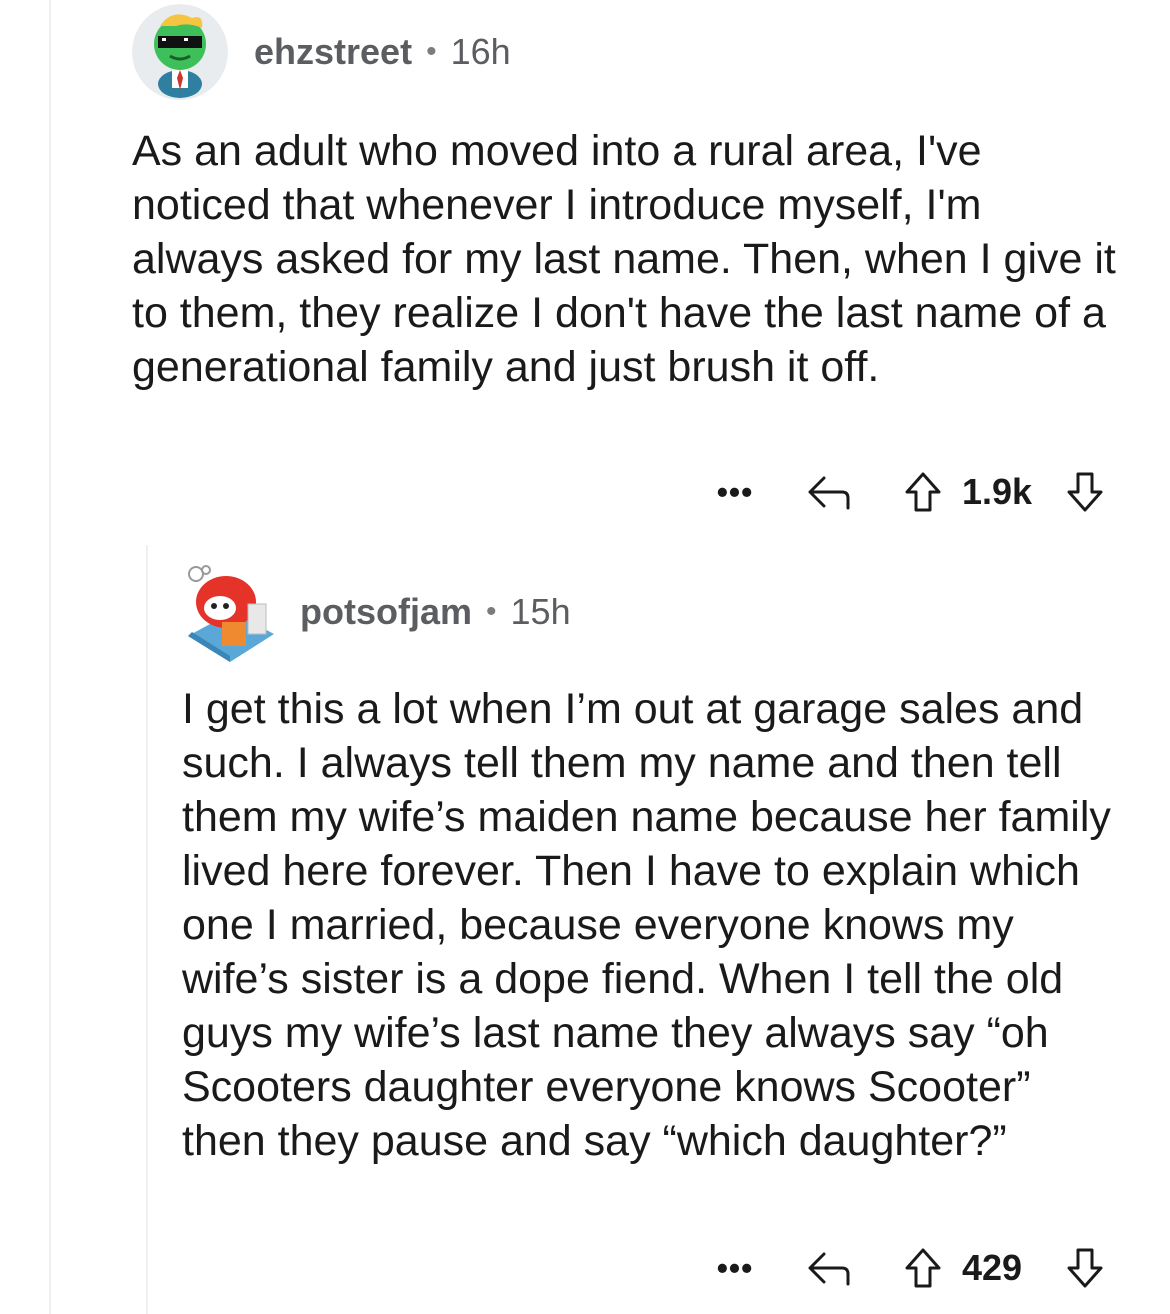 This screenshot has width=1170, height=1314. I want to click on comment-actions: ••• 429, so click(910, 1268).